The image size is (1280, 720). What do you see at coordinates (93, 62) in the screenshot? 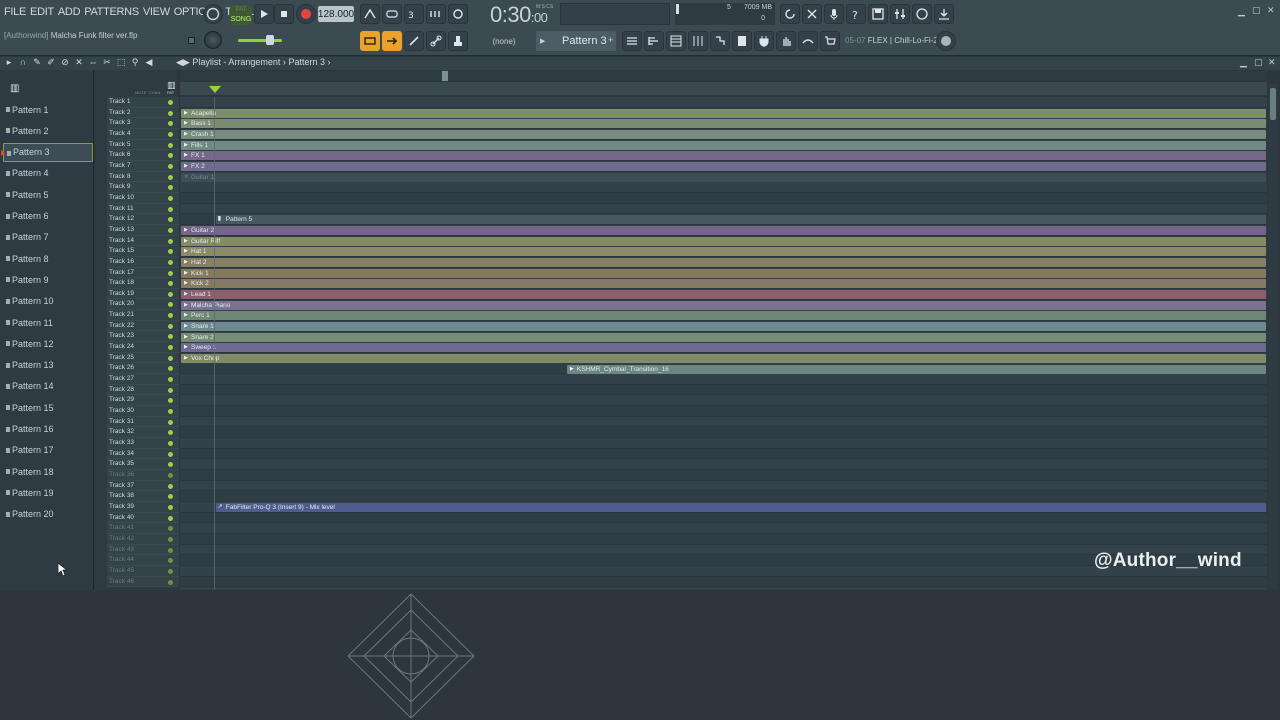
I see `slip-icon: ⇔` at bounding box center [93, 62].